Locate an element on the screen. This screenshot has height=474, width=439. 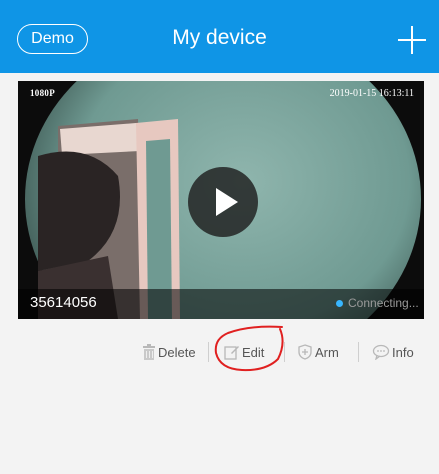
add-device-button is located at coordinates (412, 40).